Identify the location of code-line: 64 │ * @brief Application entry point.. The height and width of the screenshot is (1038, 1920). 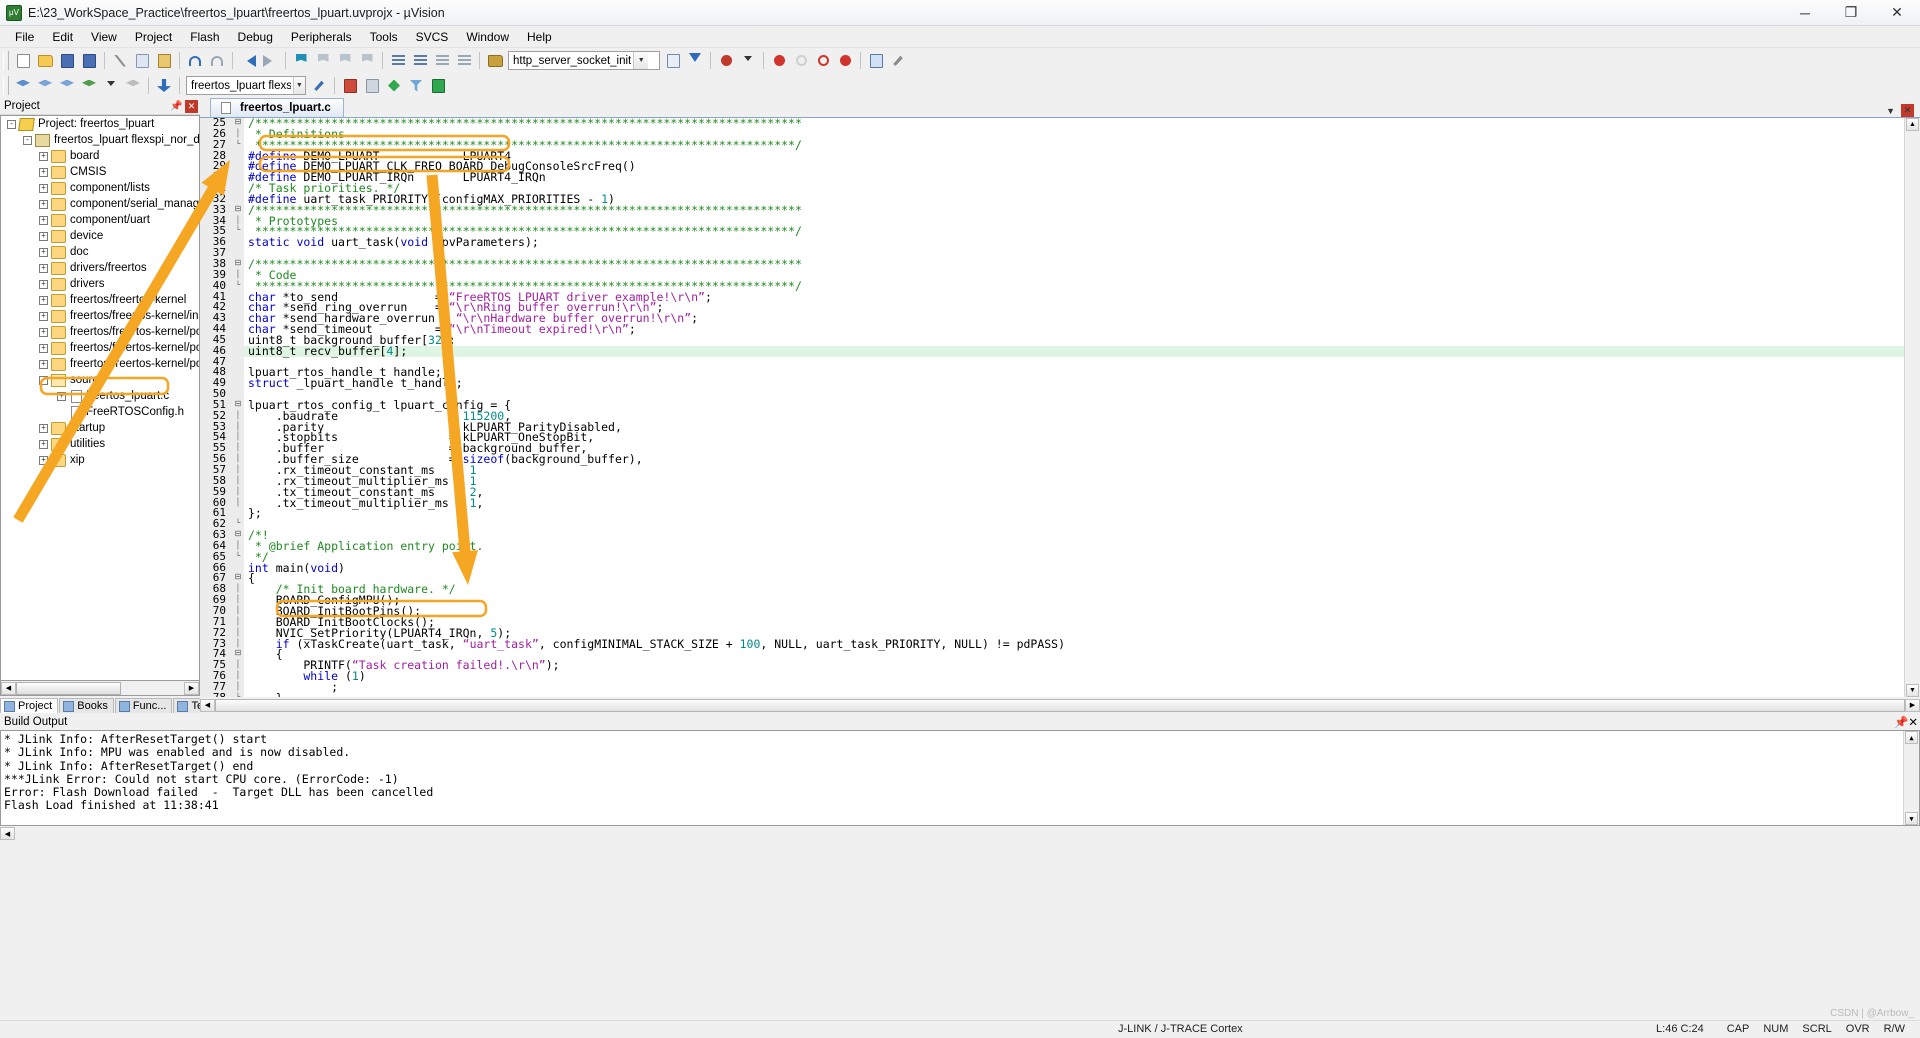
(1052, 546).